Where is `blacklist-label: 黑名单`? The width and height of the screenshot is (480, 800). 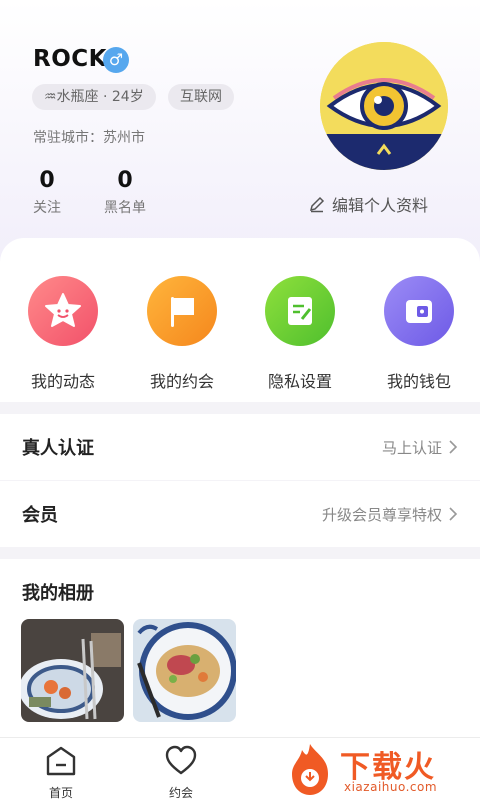 blacklist-label: 黑名单 is located at coordinates (125, 208).